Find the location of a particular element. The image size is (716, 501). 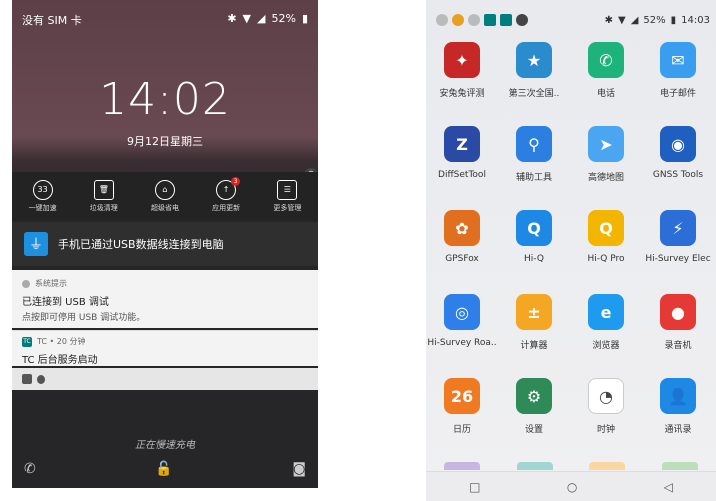

update-badge: 3 is located at coordinates (236, 181).